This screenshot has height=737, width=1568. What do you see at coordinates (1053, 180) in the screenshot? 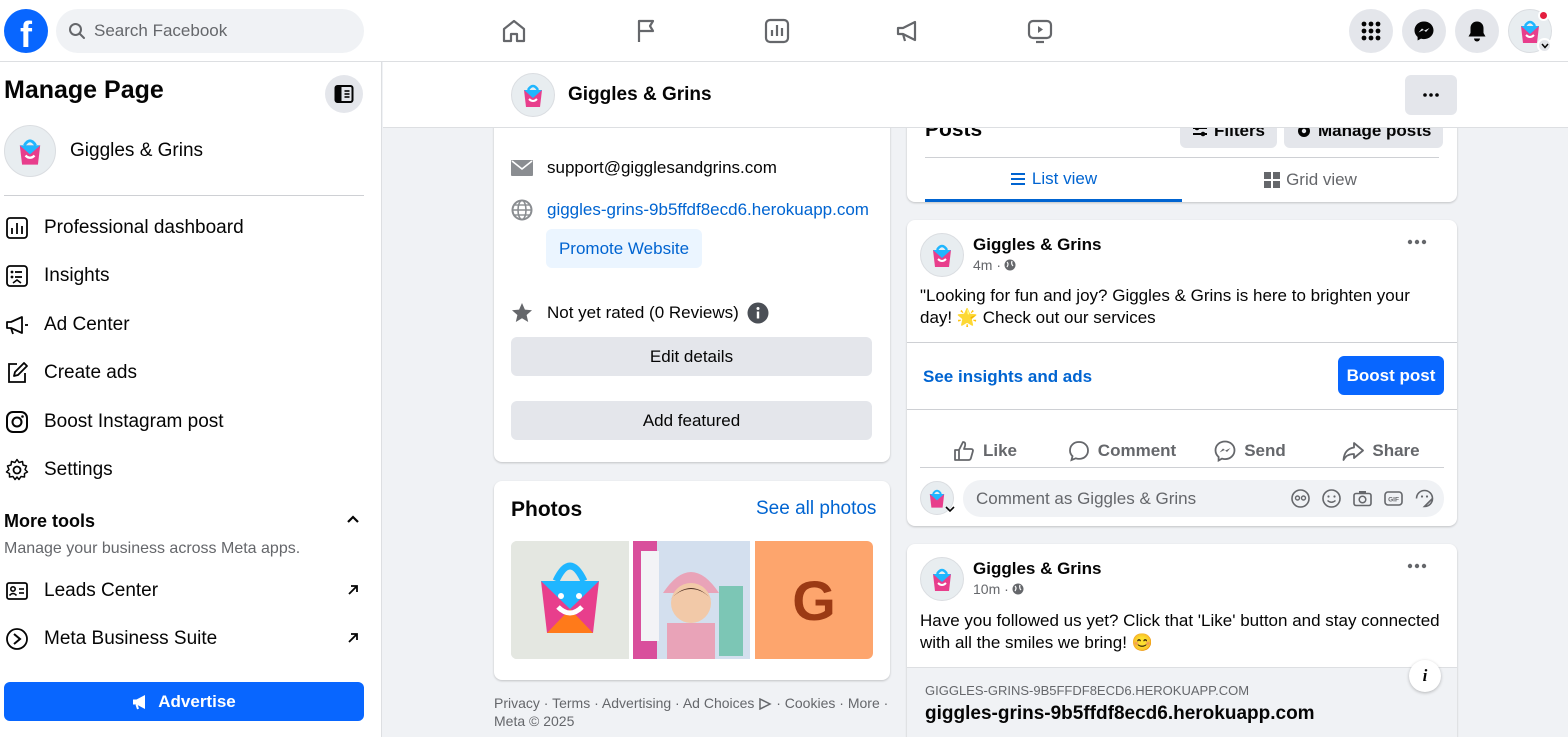
I see `tab-list-view: List view` at bounding box center [1053, 180].